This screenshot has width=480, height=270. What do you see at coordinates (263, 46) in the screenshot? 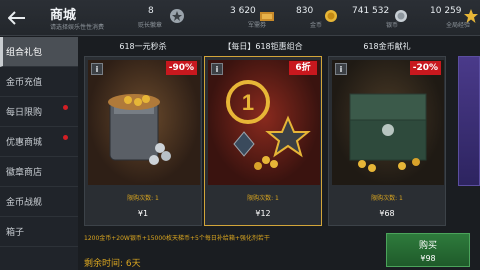
I see `card-title-2: 【每日】618钜惠组合` at bounding box center [263, 46].